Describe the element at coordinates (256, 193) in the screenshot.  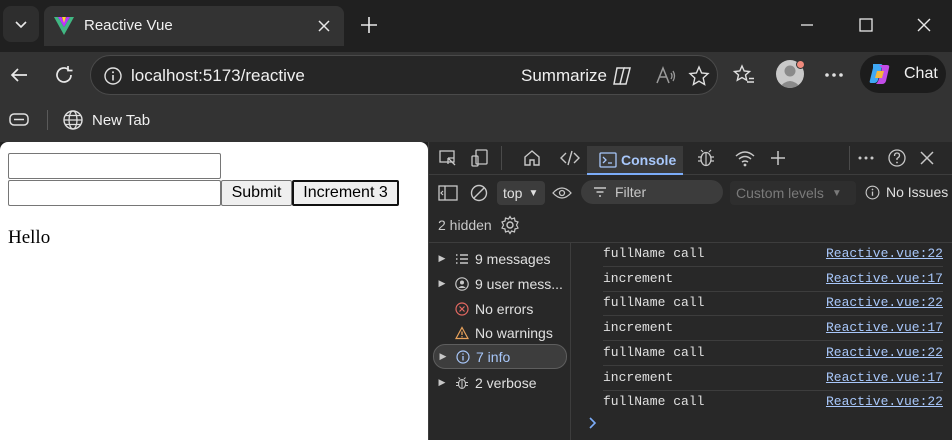
I see `submit-button: Submit` at that location.